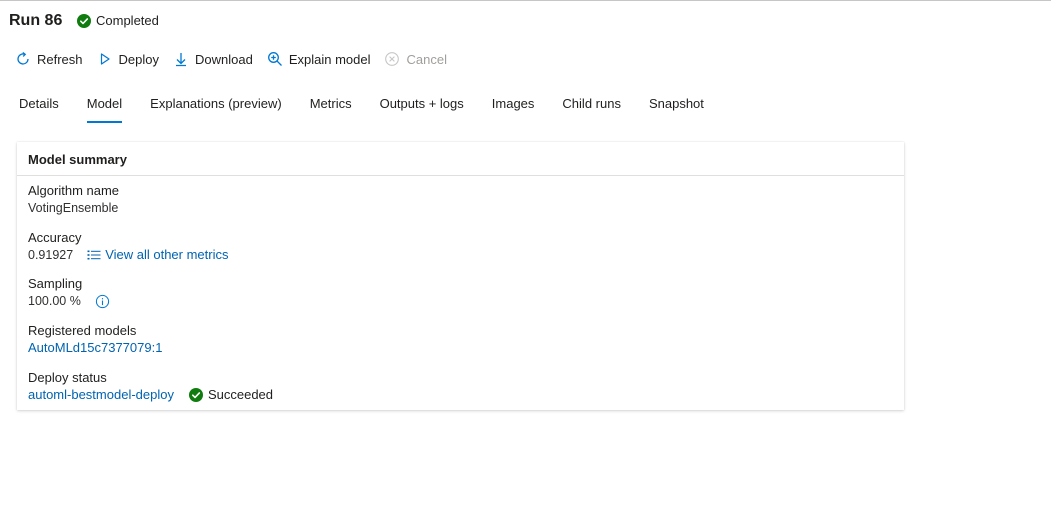  What do you see at coordinates (422, 108) in the screenshot?
I see `tab-outputs-logs: Outputs + logs` at bounding box center [422, 108].